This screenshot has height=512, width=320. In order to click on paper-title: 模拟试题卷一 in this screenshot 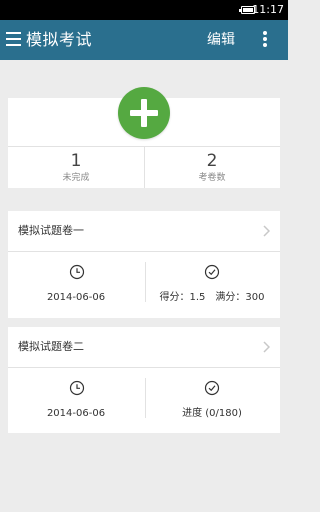, I will do `click(51, 230)`.